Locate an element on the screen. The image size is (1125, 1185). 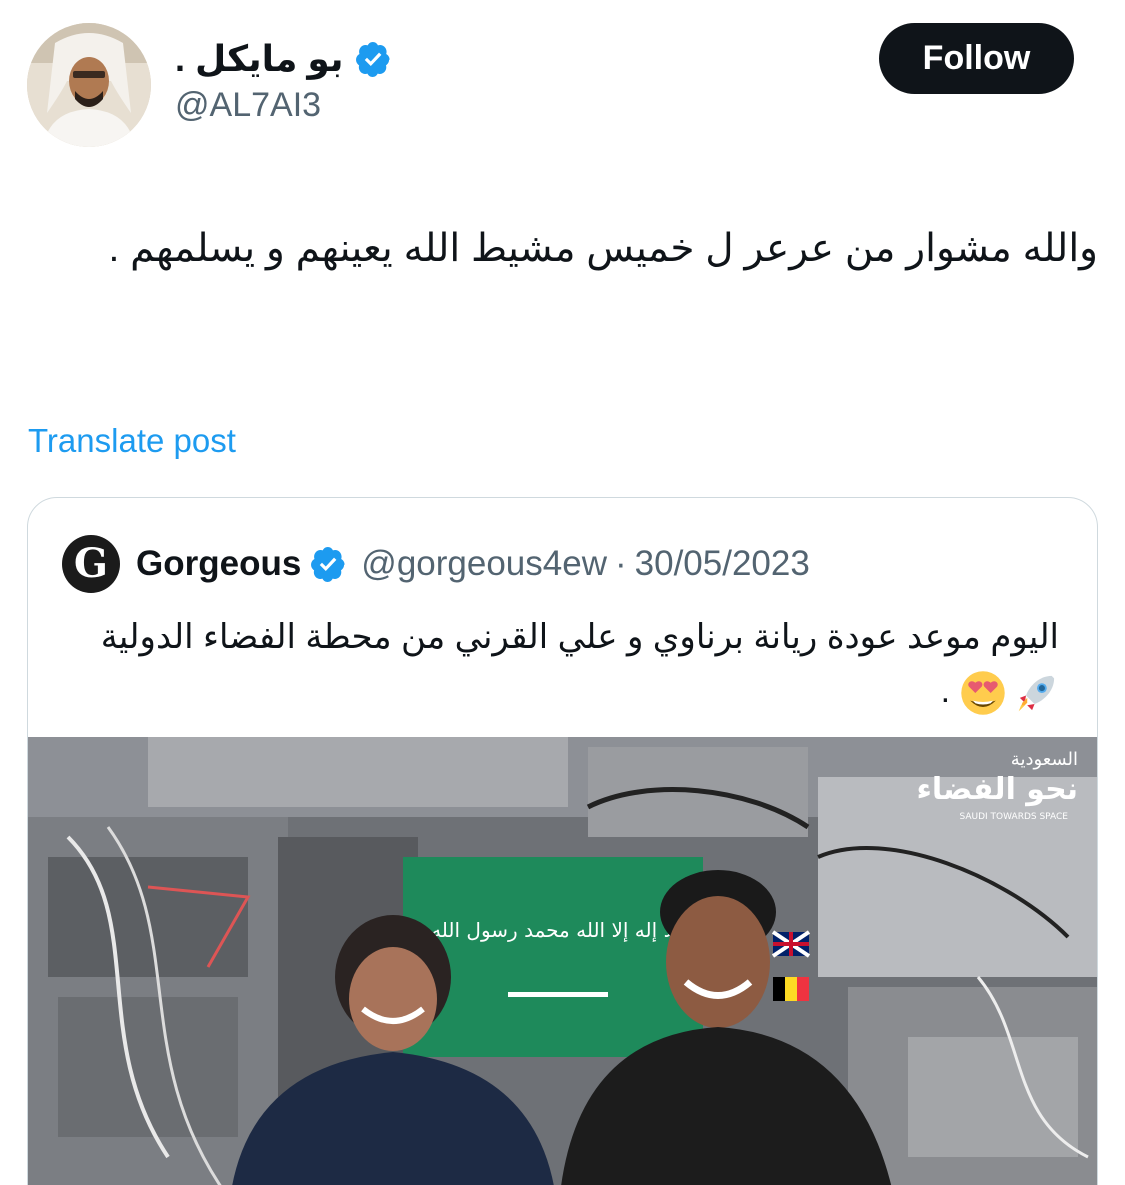
quoted-author-name: Gorgeous is located at coordinates (218, 564).